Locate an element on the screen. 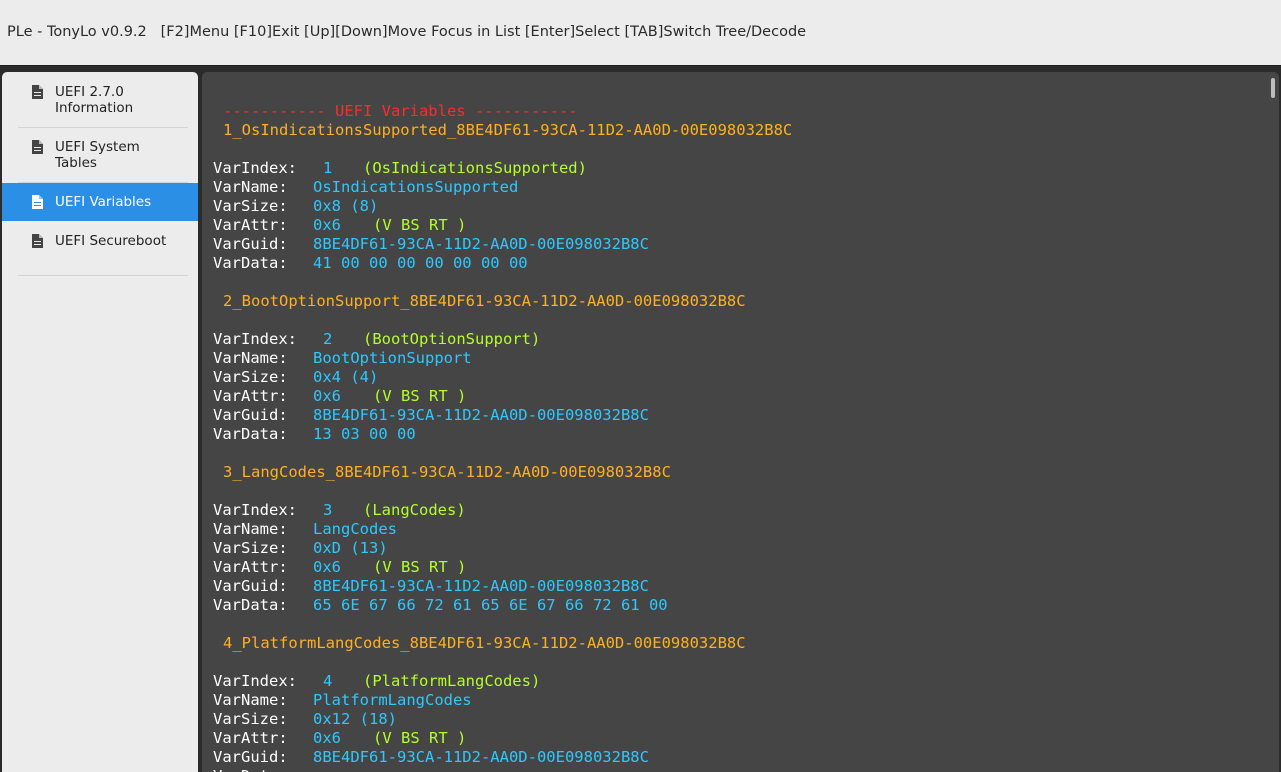  vertical-scrollbar is located at coordinates (1273, 88).